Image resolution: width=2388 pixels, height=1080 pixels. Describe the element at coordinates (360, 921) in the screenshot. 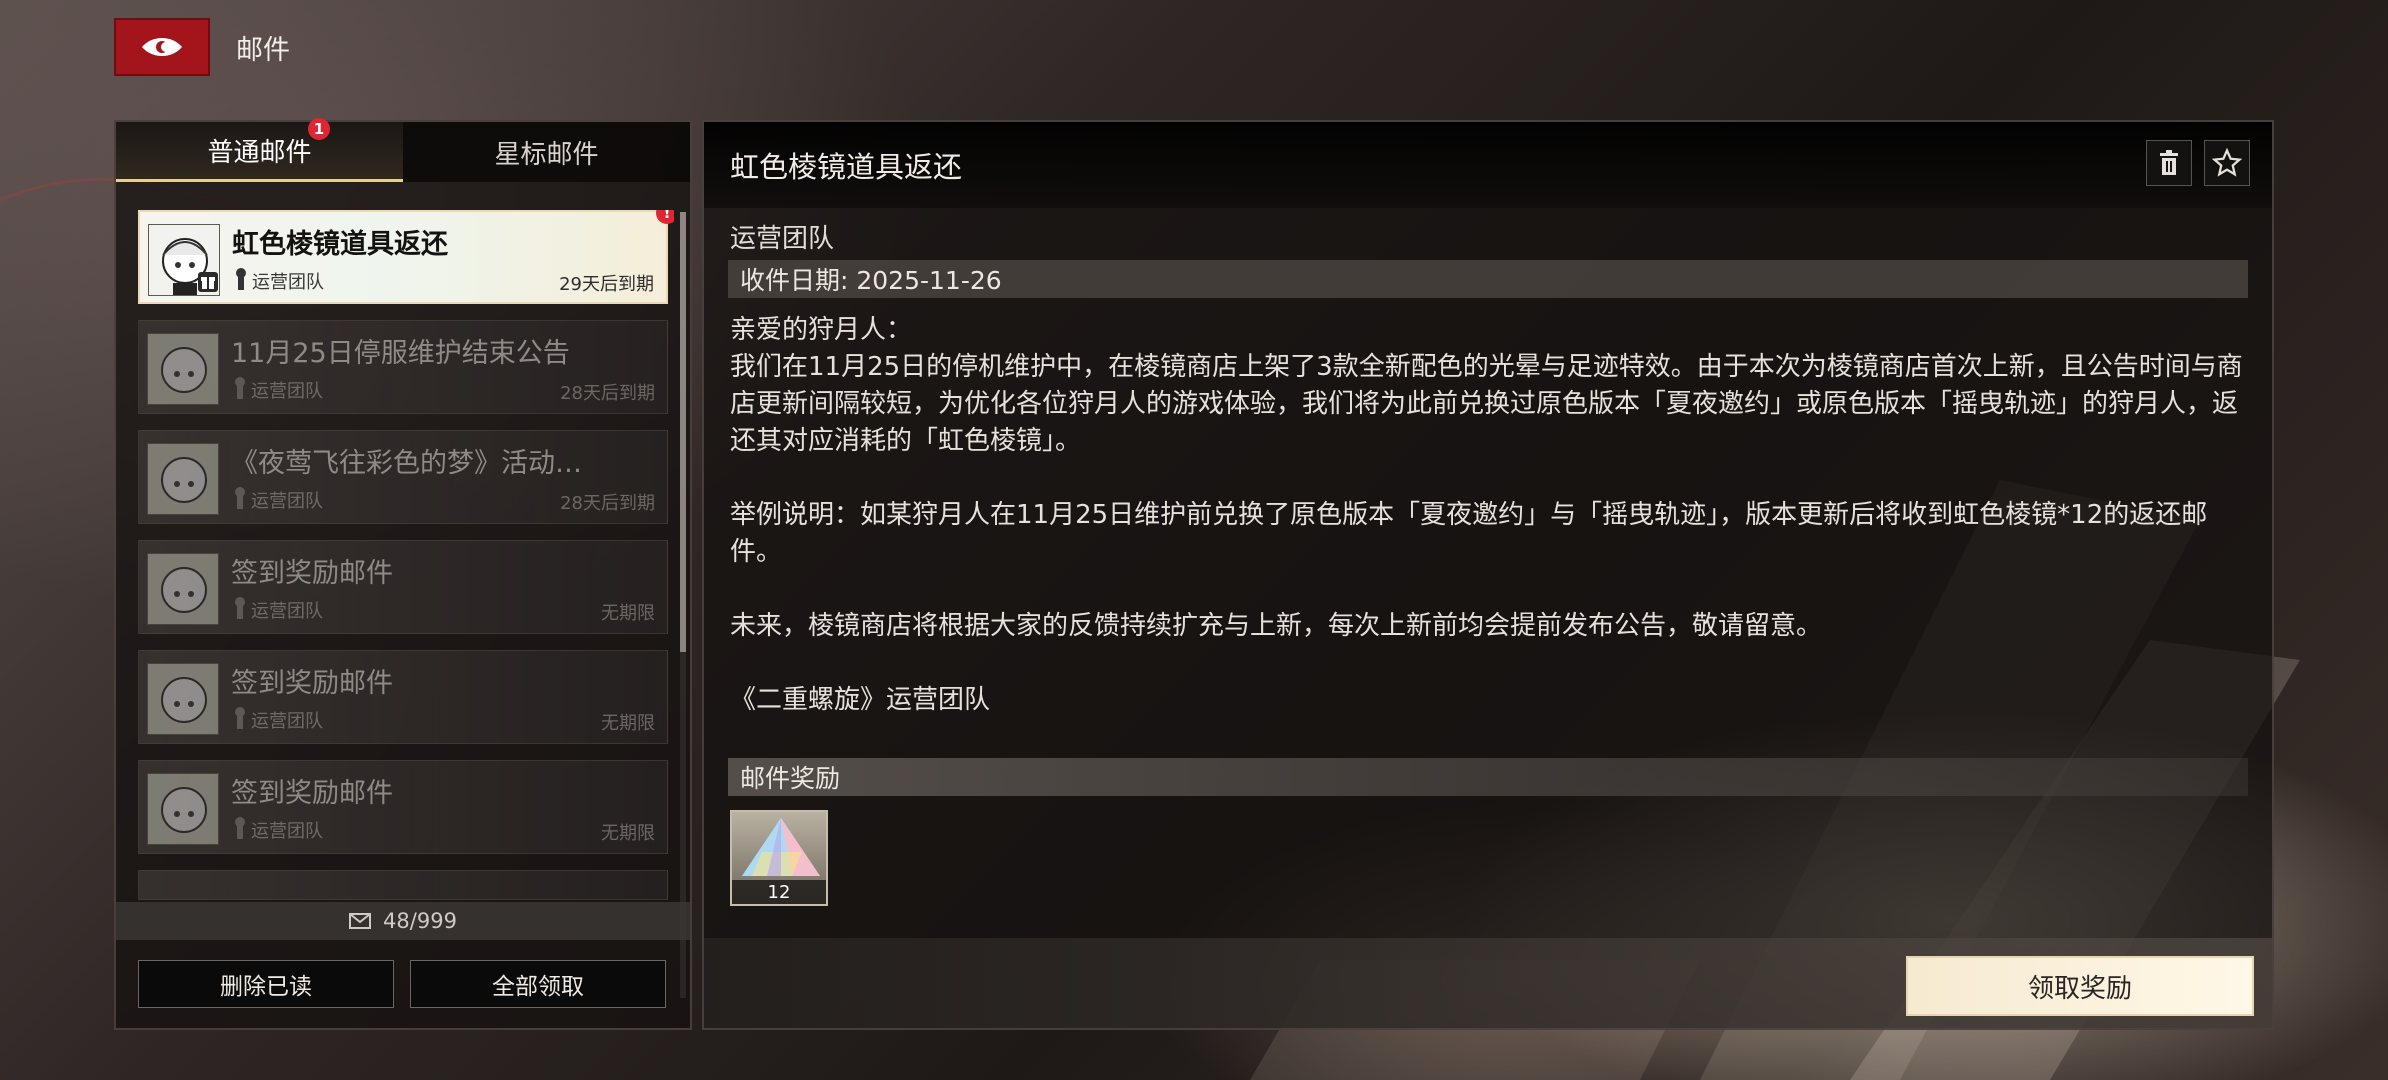

I see `envelope-icon` at that location.